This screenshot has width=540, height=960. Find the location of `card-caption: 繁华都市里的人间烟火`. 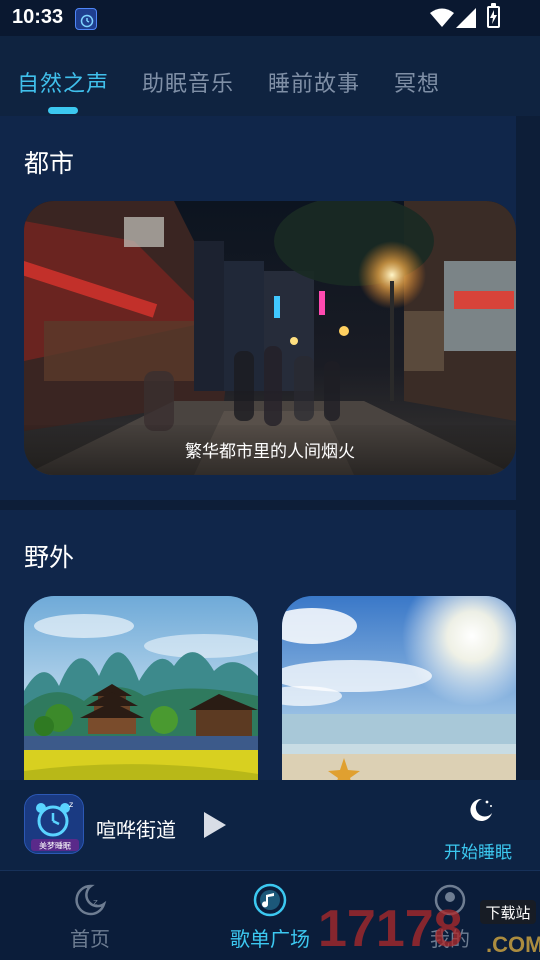

card-caption: 繁华都市里的人间烟火 is located at coordinates (270, 452).